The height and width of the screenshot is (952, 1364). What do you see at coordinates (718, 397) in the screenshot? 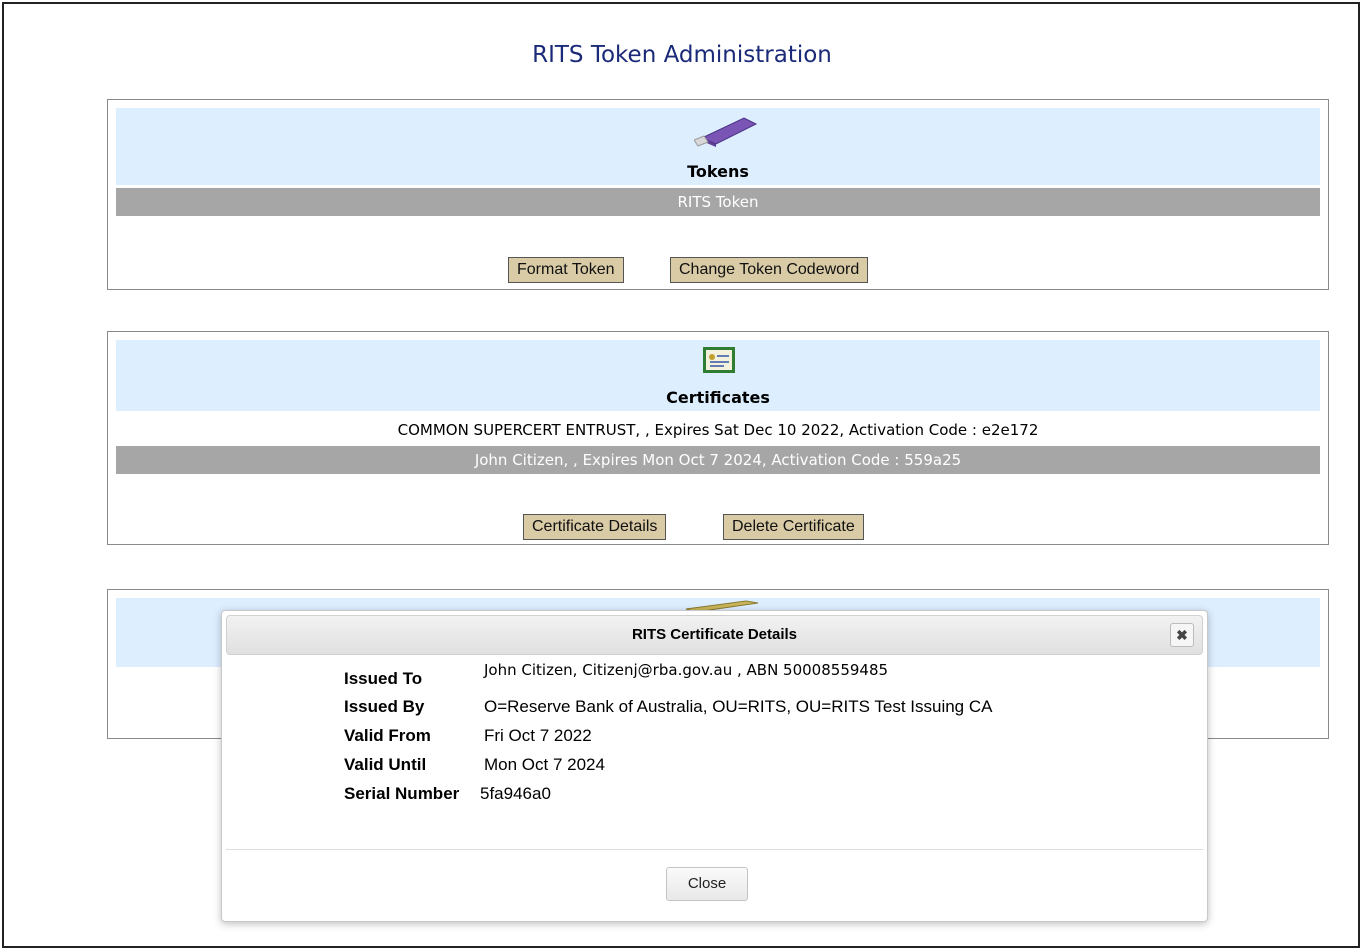
I see `certificates-title: Certificates` at bounding box center [718, 397].